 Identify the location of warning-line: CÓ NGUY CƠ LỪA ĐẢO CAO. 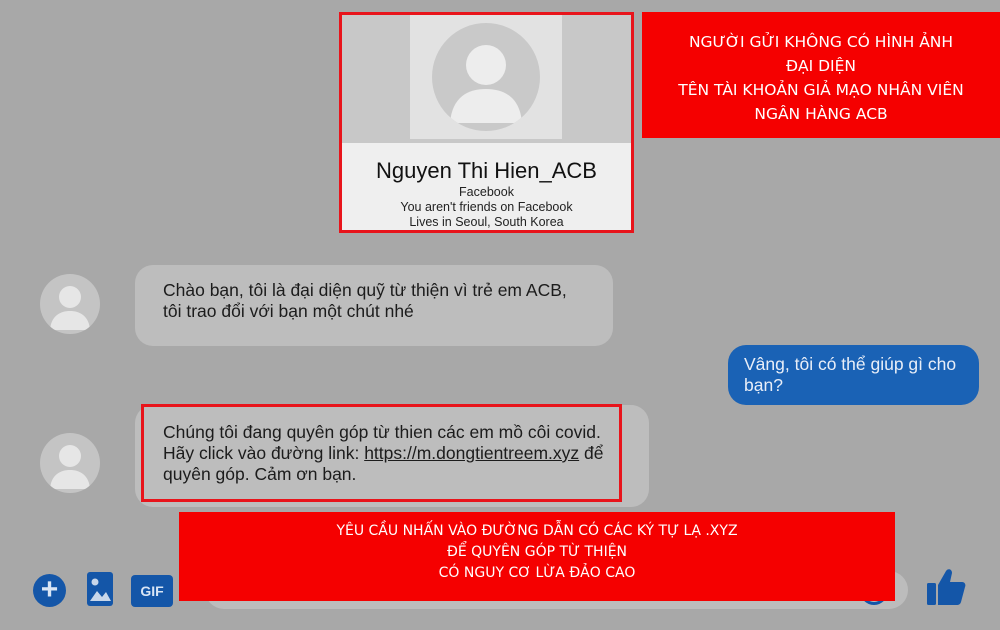
(537, 573).